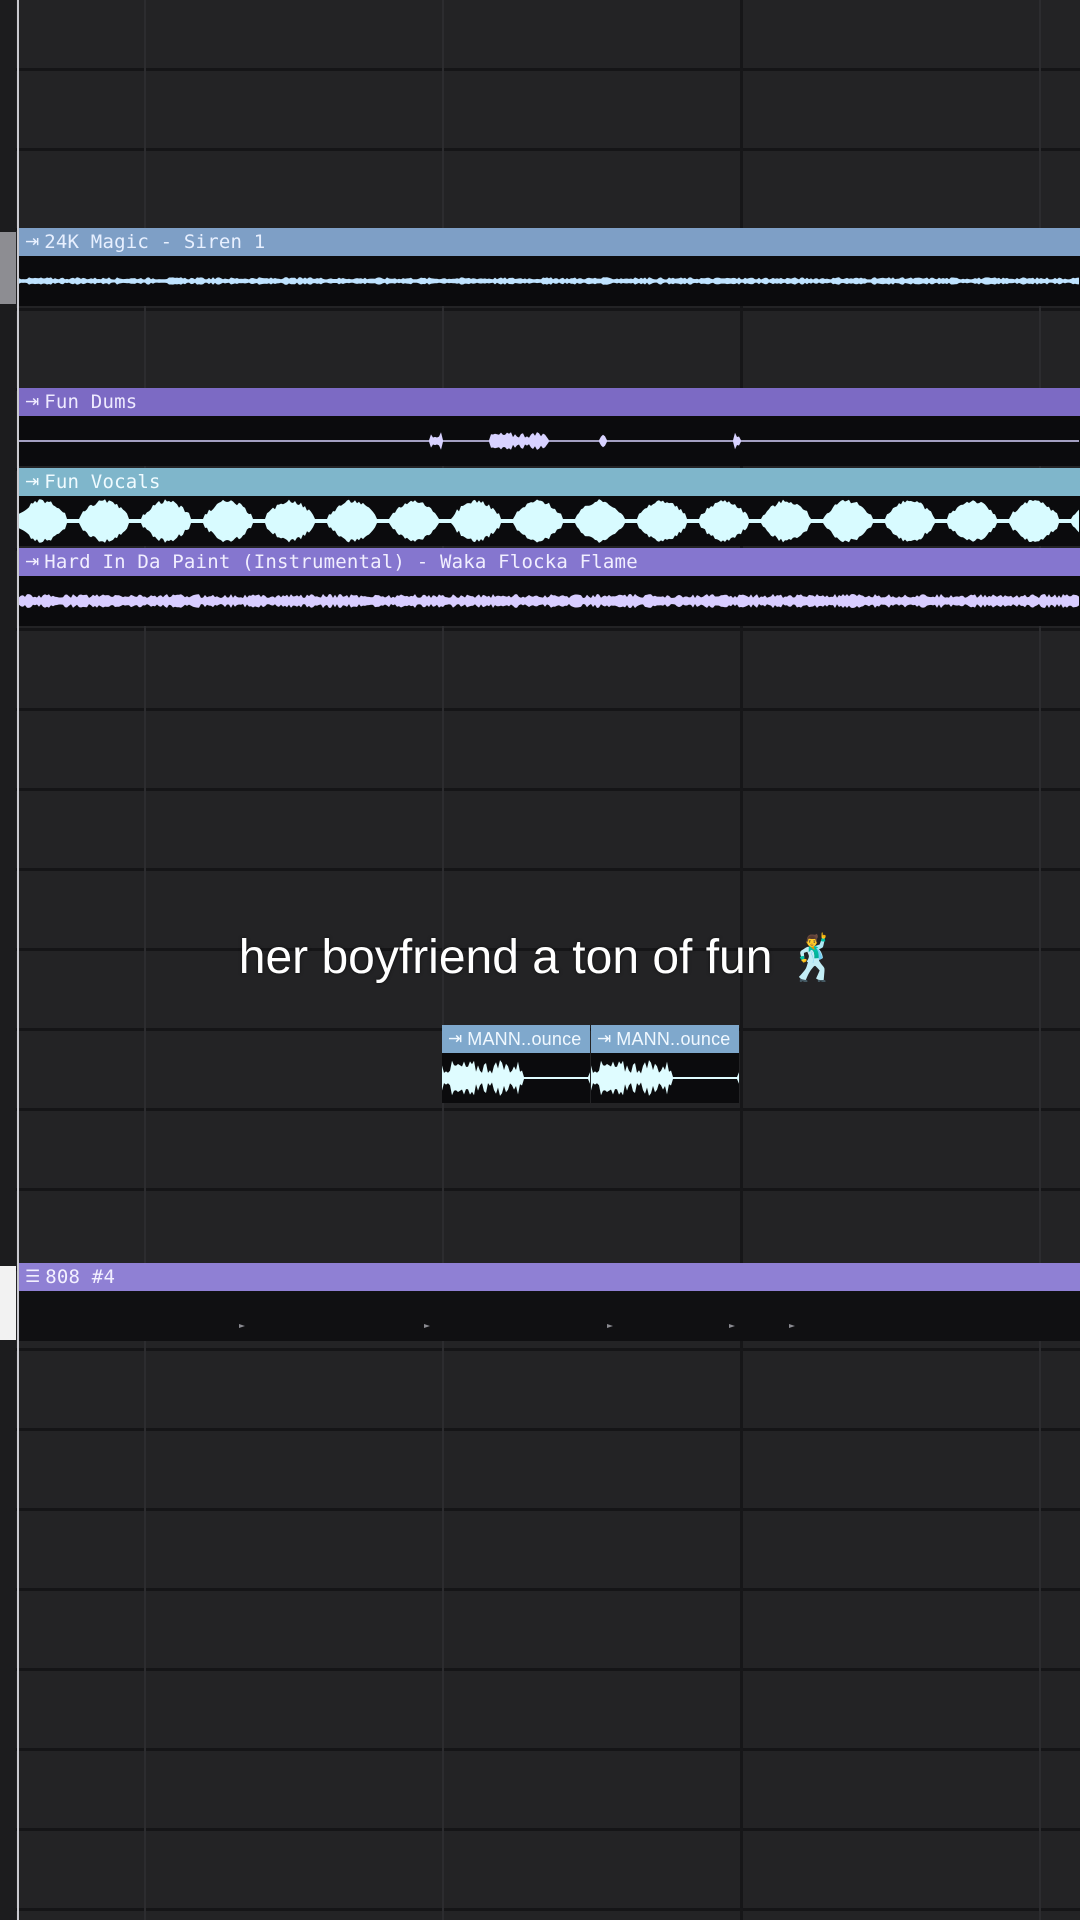  I want to click on clip-header: ⇥ Fun Vocals, so click(549, 482).